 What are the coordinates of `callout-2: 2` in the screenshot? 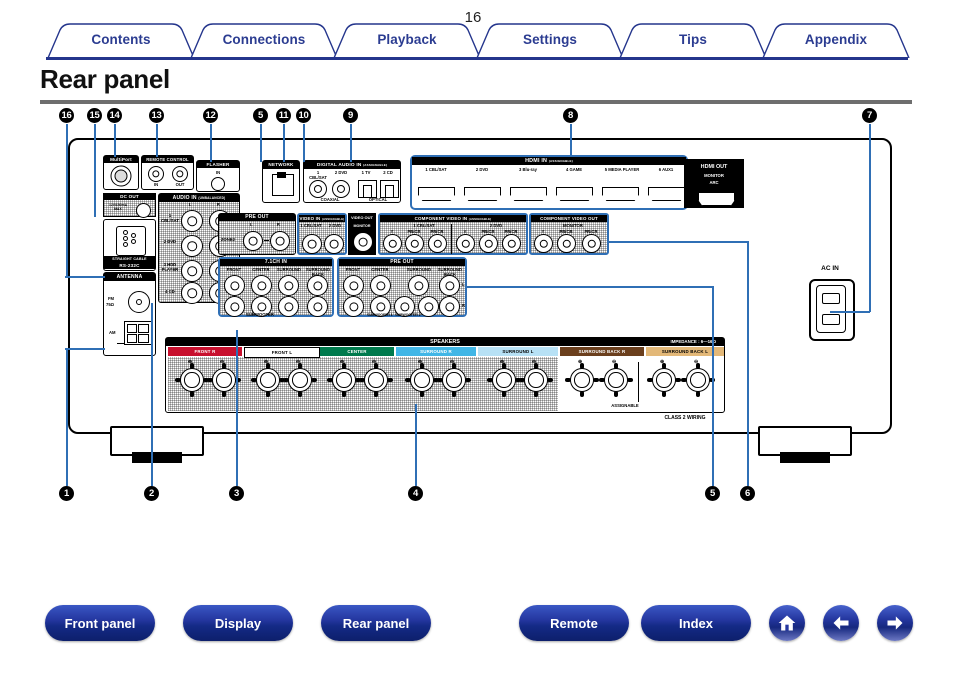 It's located at (151, 493).